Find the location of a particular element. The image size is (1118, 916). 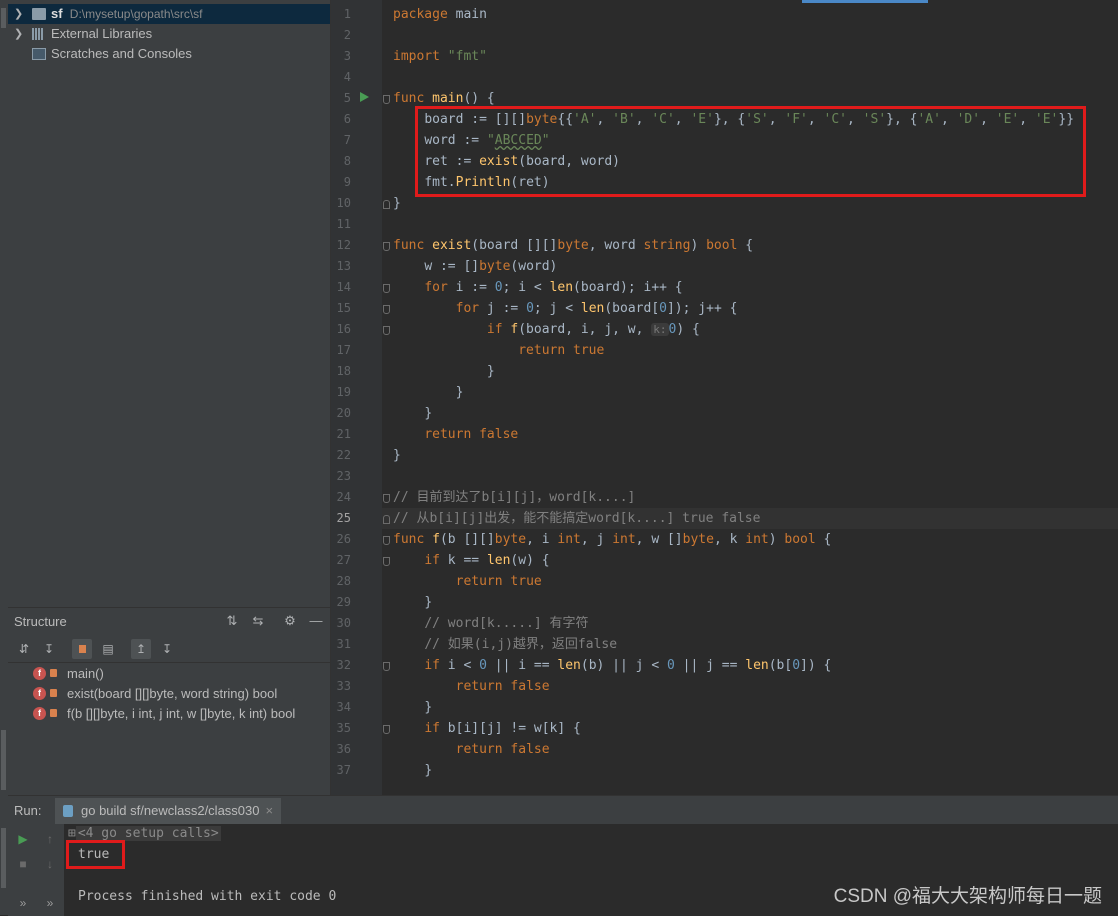

code-line-13: w := []byte(word) is located at coordinates (475, 266).